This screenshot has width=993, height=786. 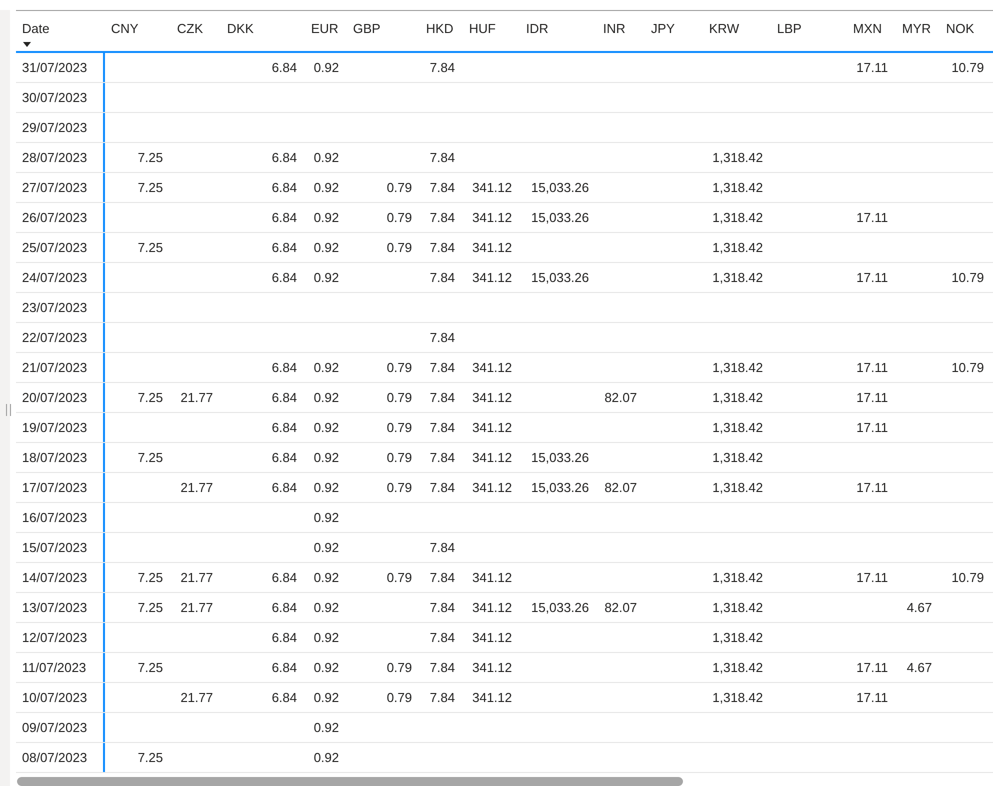 I want to click on column-header: CZK, so click(x=190, y=29).